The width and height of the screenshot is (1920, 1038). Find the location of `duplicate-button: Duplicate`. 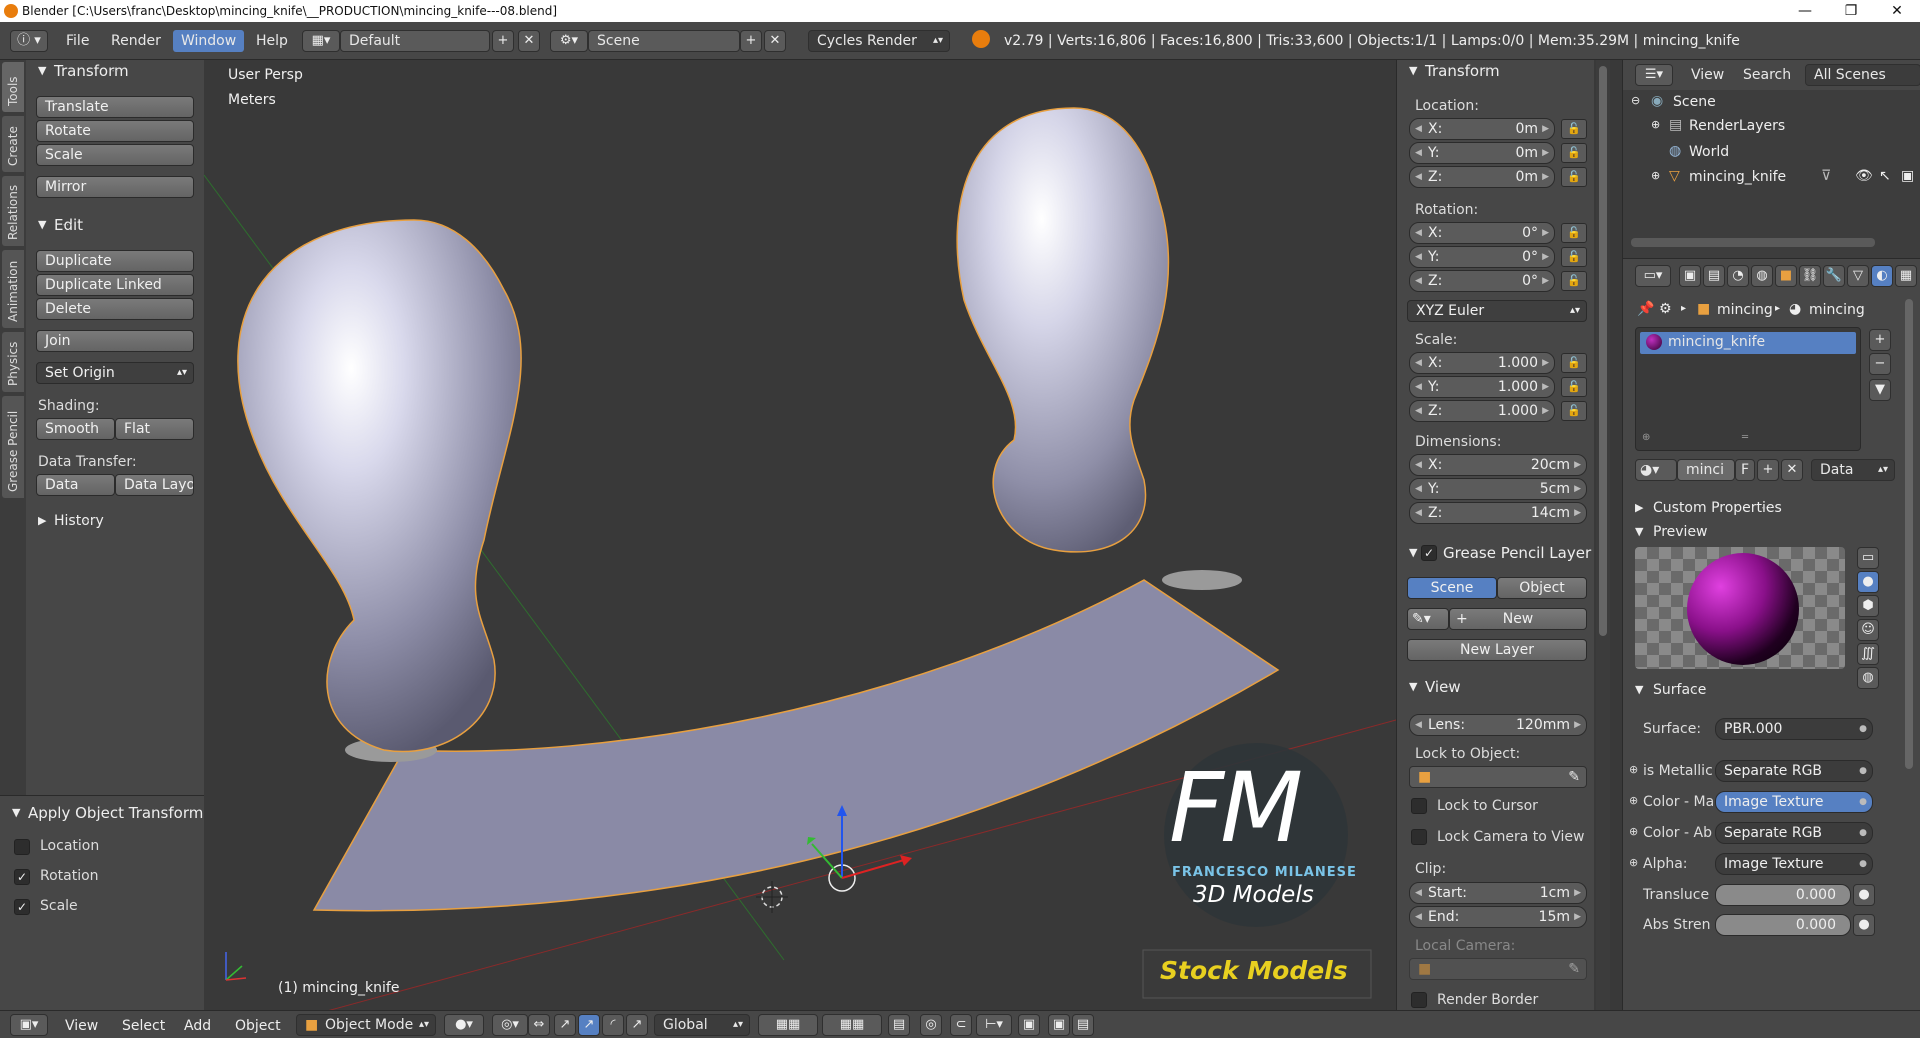

duplicate-button: Duplicate is located at coordinates (115, 261).